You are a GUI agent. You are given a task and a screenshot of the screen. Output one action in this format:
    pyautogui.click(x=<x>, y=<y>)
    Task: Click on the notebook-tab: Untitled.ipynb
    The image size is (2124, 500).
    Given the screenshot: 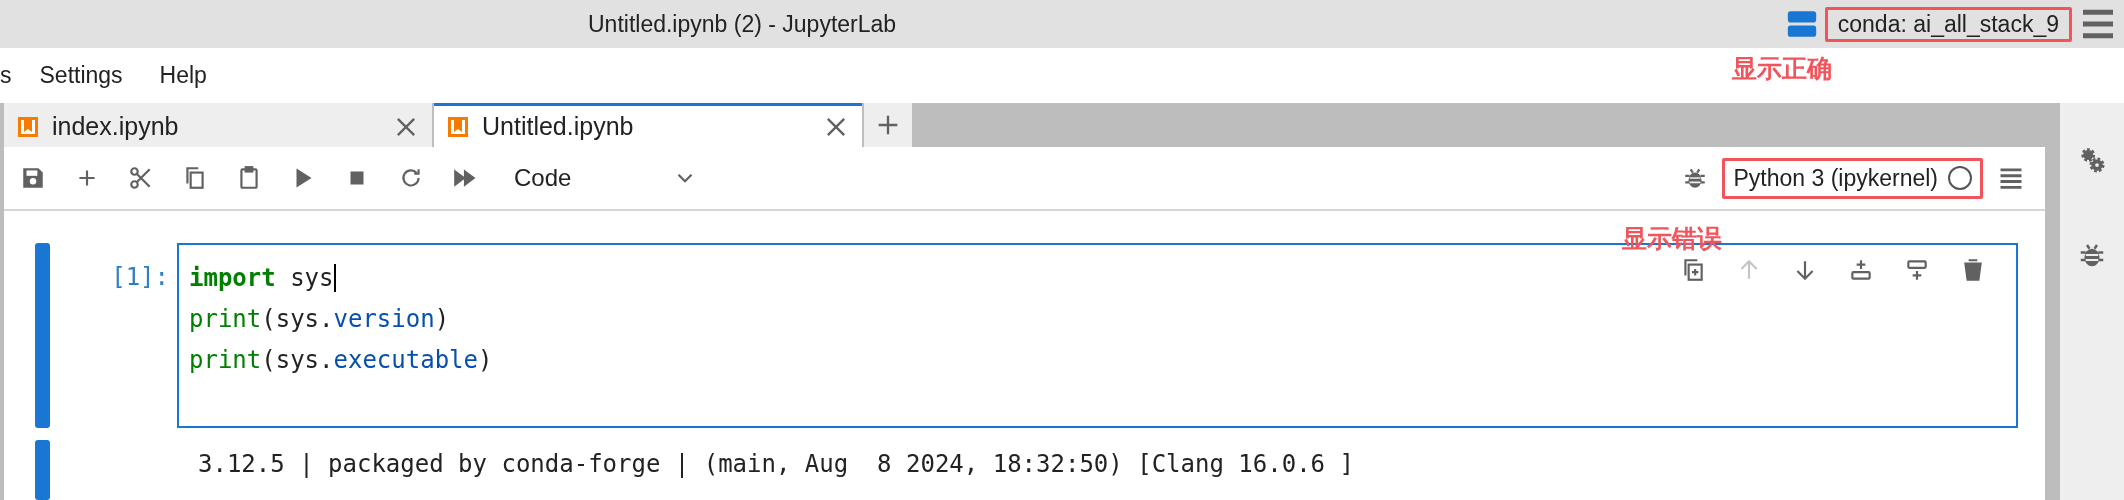 What is the action you would take?
    pyautogui.click(x=648, y=125)
    